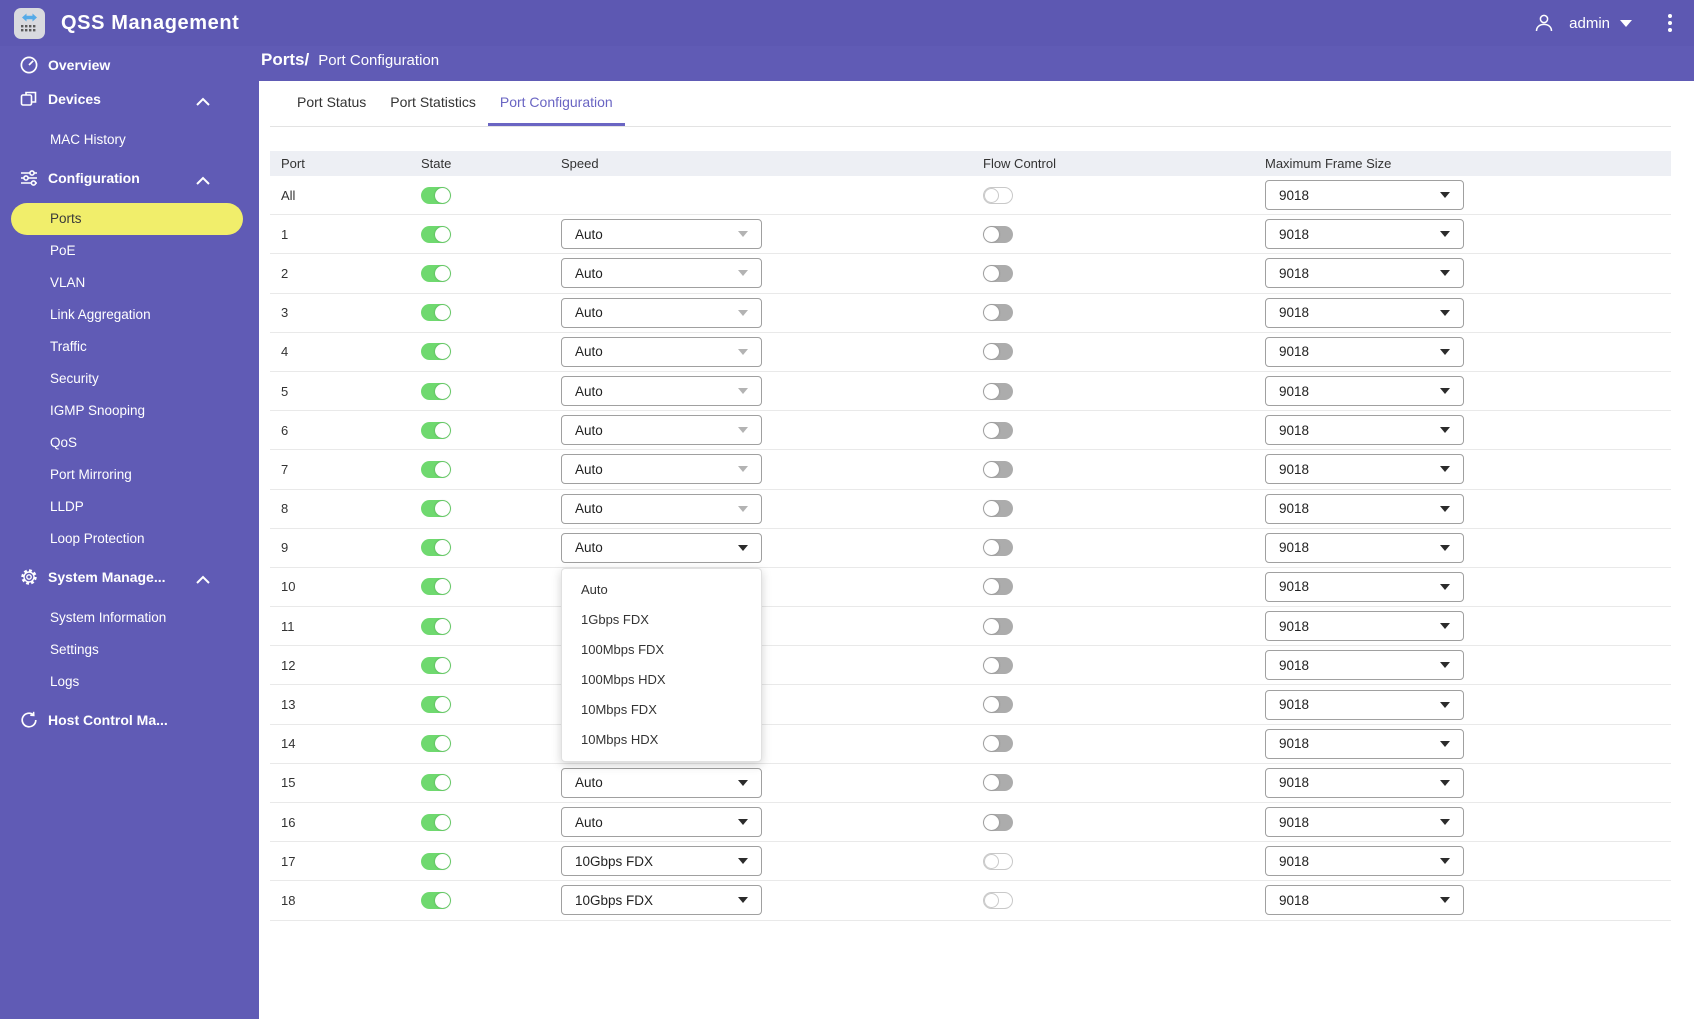 The image size is (1694, 1019). What do you see at coordinates (129, 251) in the screenshot?
I see `sidebar-item-poe: PoE` at bounding box center [129, 251].